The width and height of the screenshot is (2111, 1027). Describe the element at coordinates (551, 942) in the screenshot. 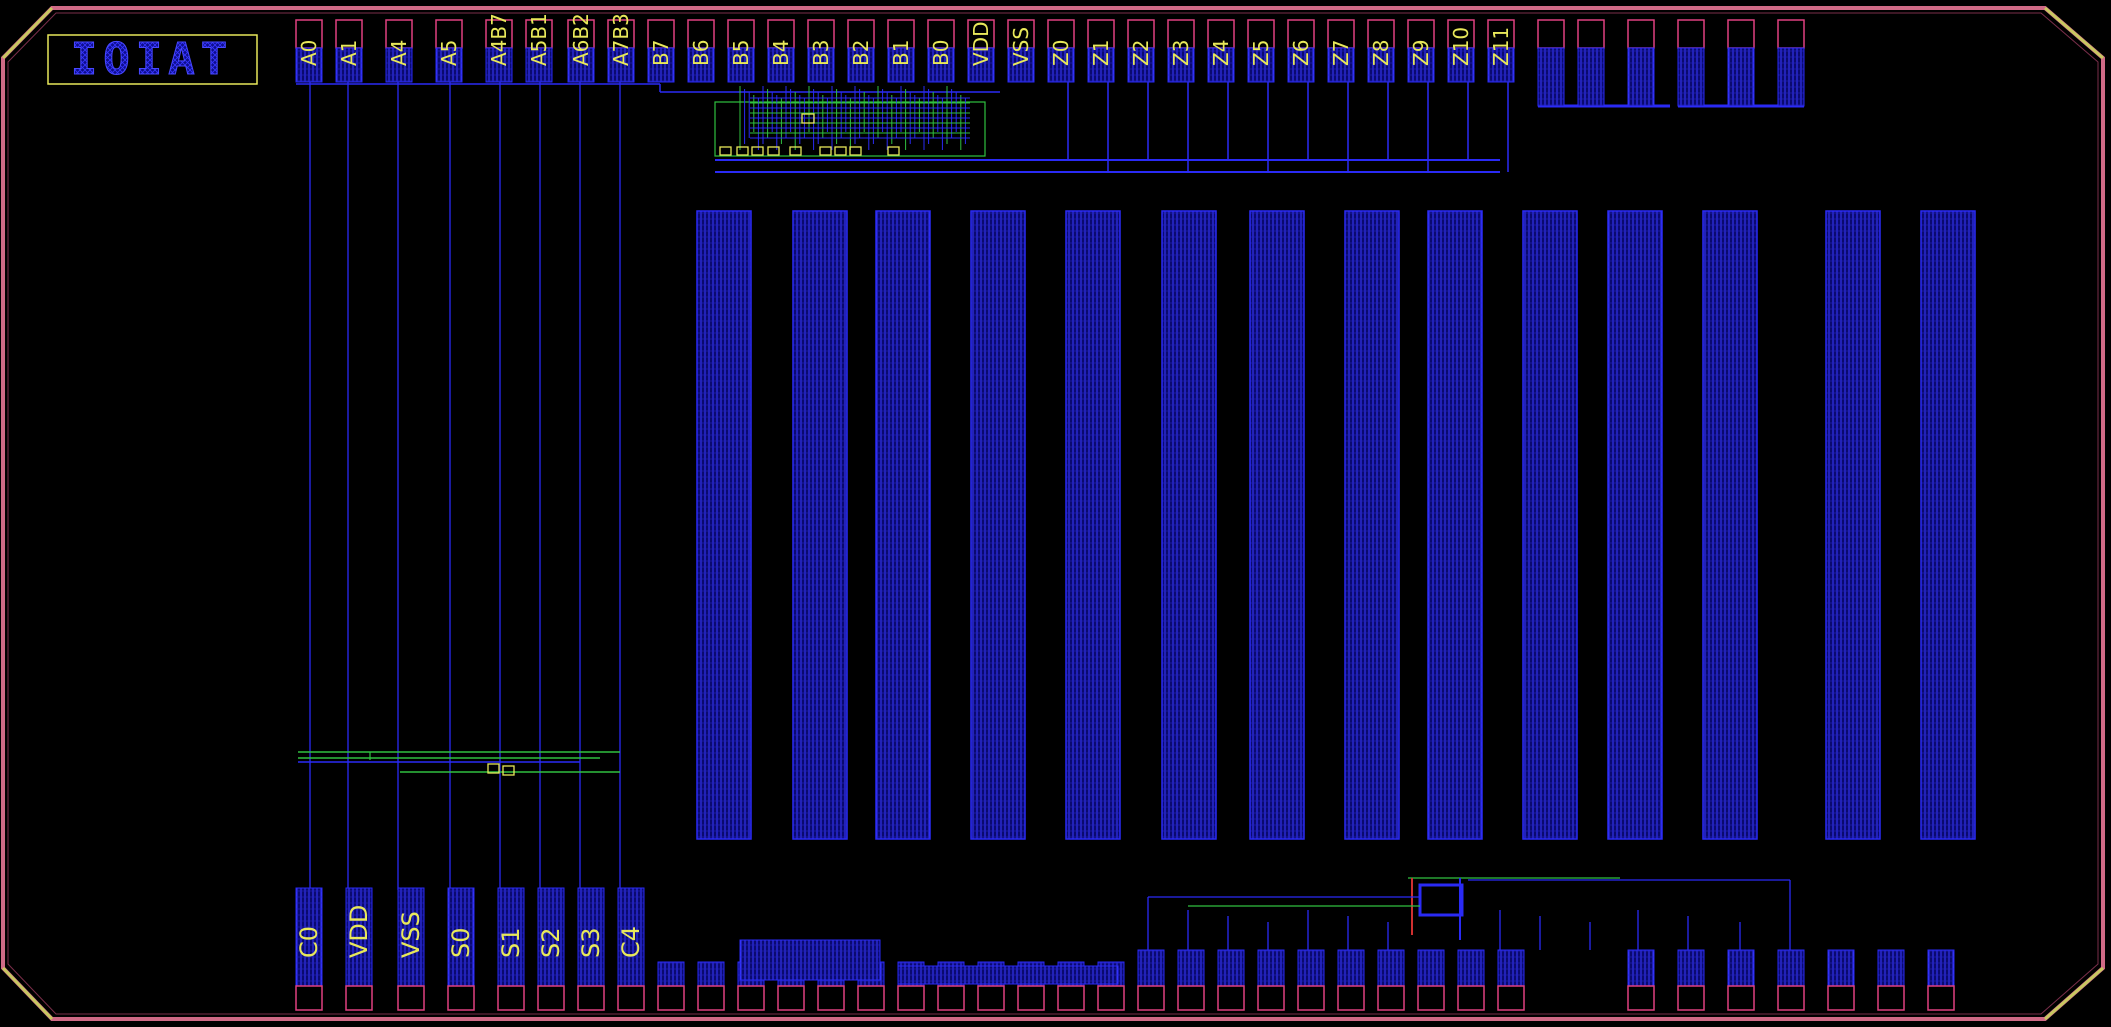

I see `pad-label: S2` at that location.